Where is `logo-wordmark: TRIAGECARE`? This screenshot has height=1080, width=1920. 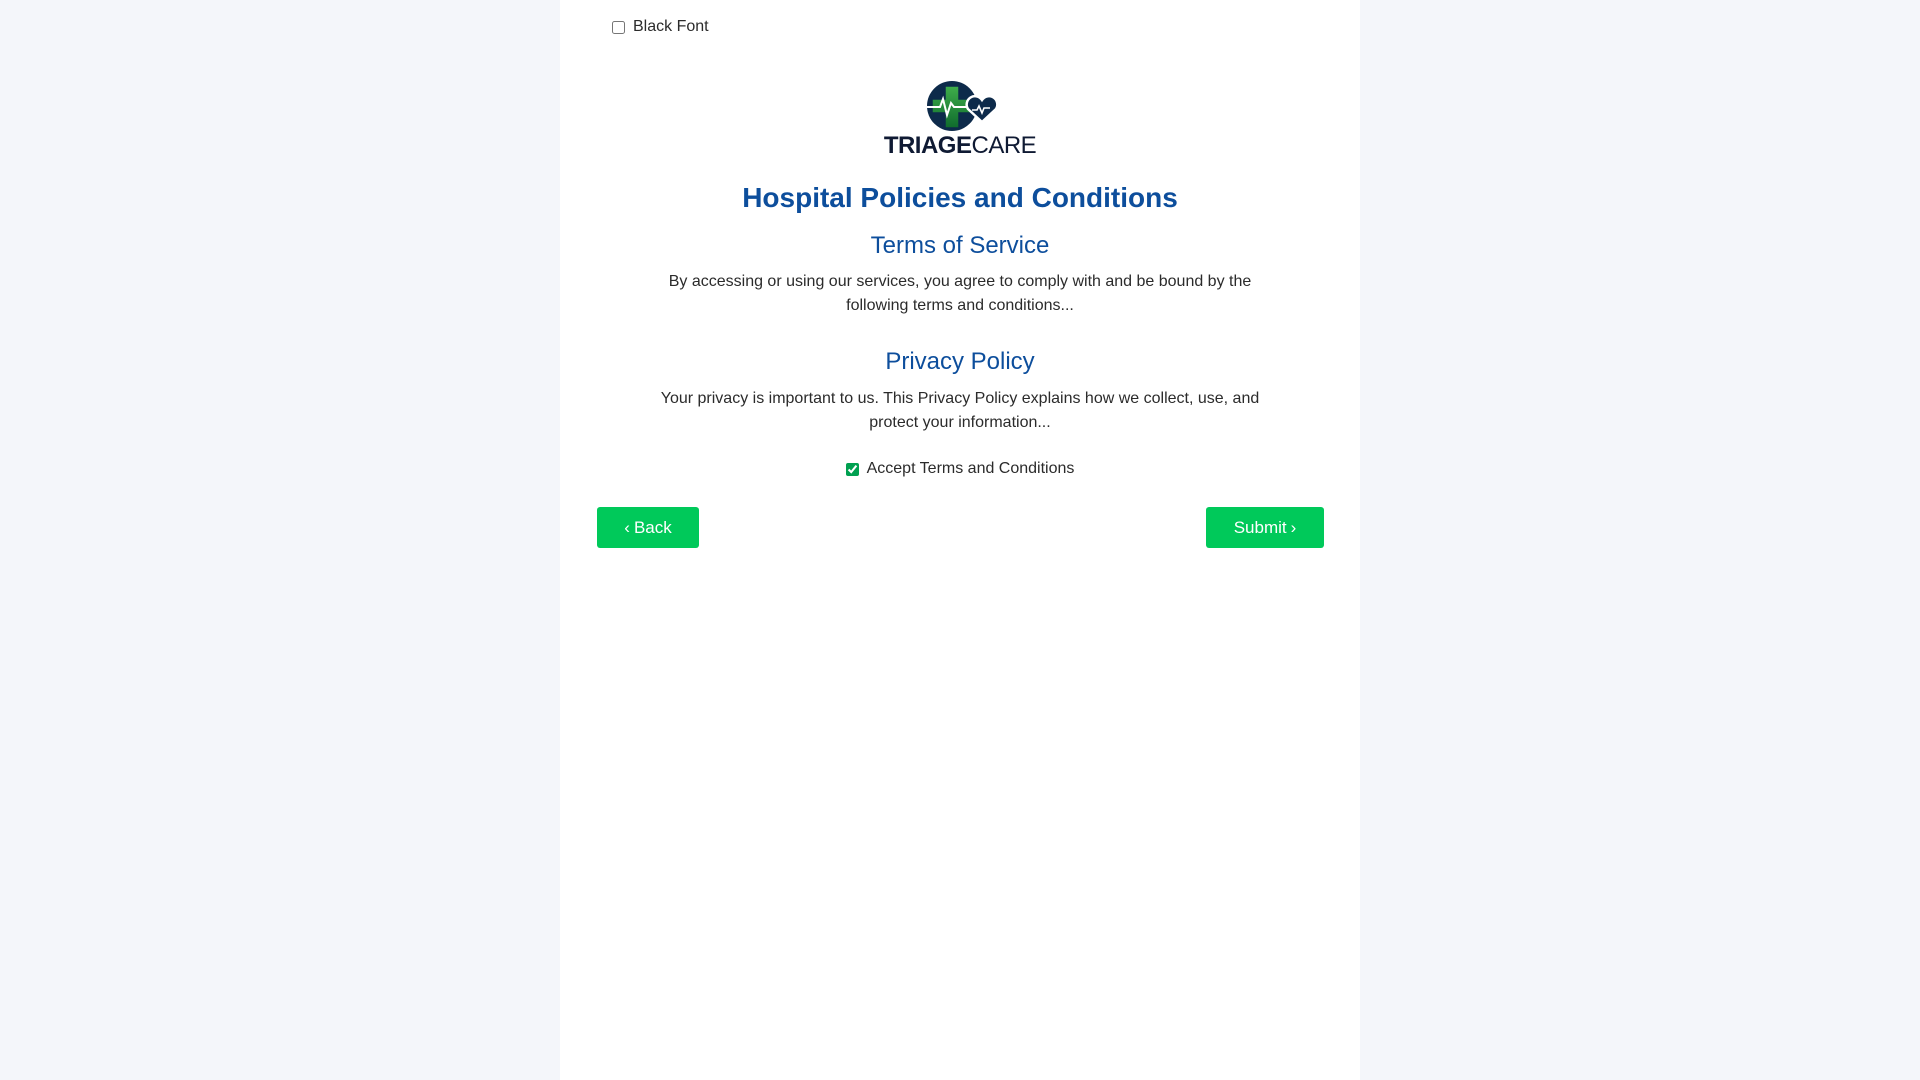 logo-wordmark: TRIAGECARE is located at coordinates (960, 145).